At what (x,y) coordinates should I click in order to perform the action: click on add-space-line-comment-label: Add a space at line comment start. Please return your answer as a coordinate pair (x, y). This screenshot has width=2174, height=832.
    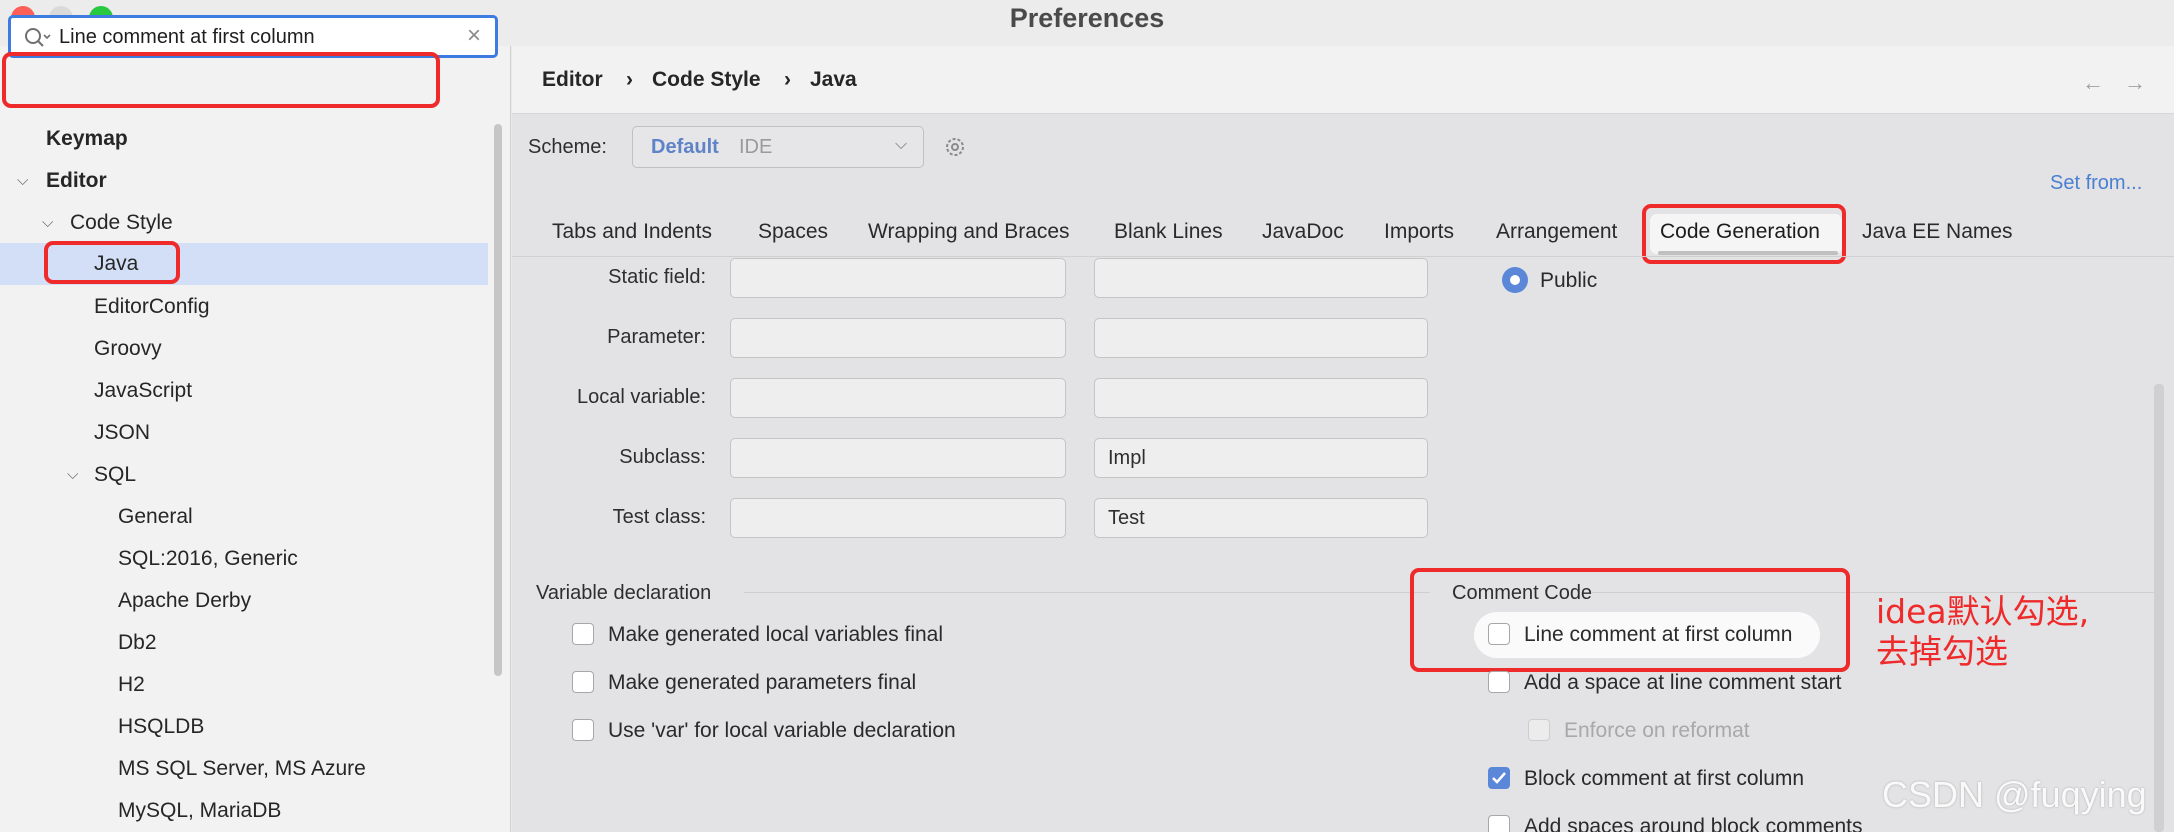
    Looking at the image, I should click on (1683, 682).